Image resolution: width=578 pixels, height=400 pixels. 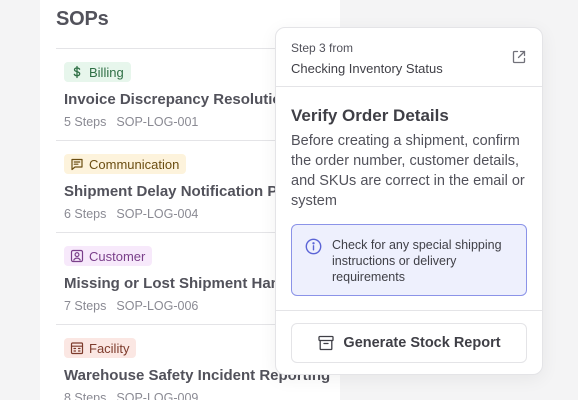 I want to click on tag-label: Customer, so click(x=117, y=256).